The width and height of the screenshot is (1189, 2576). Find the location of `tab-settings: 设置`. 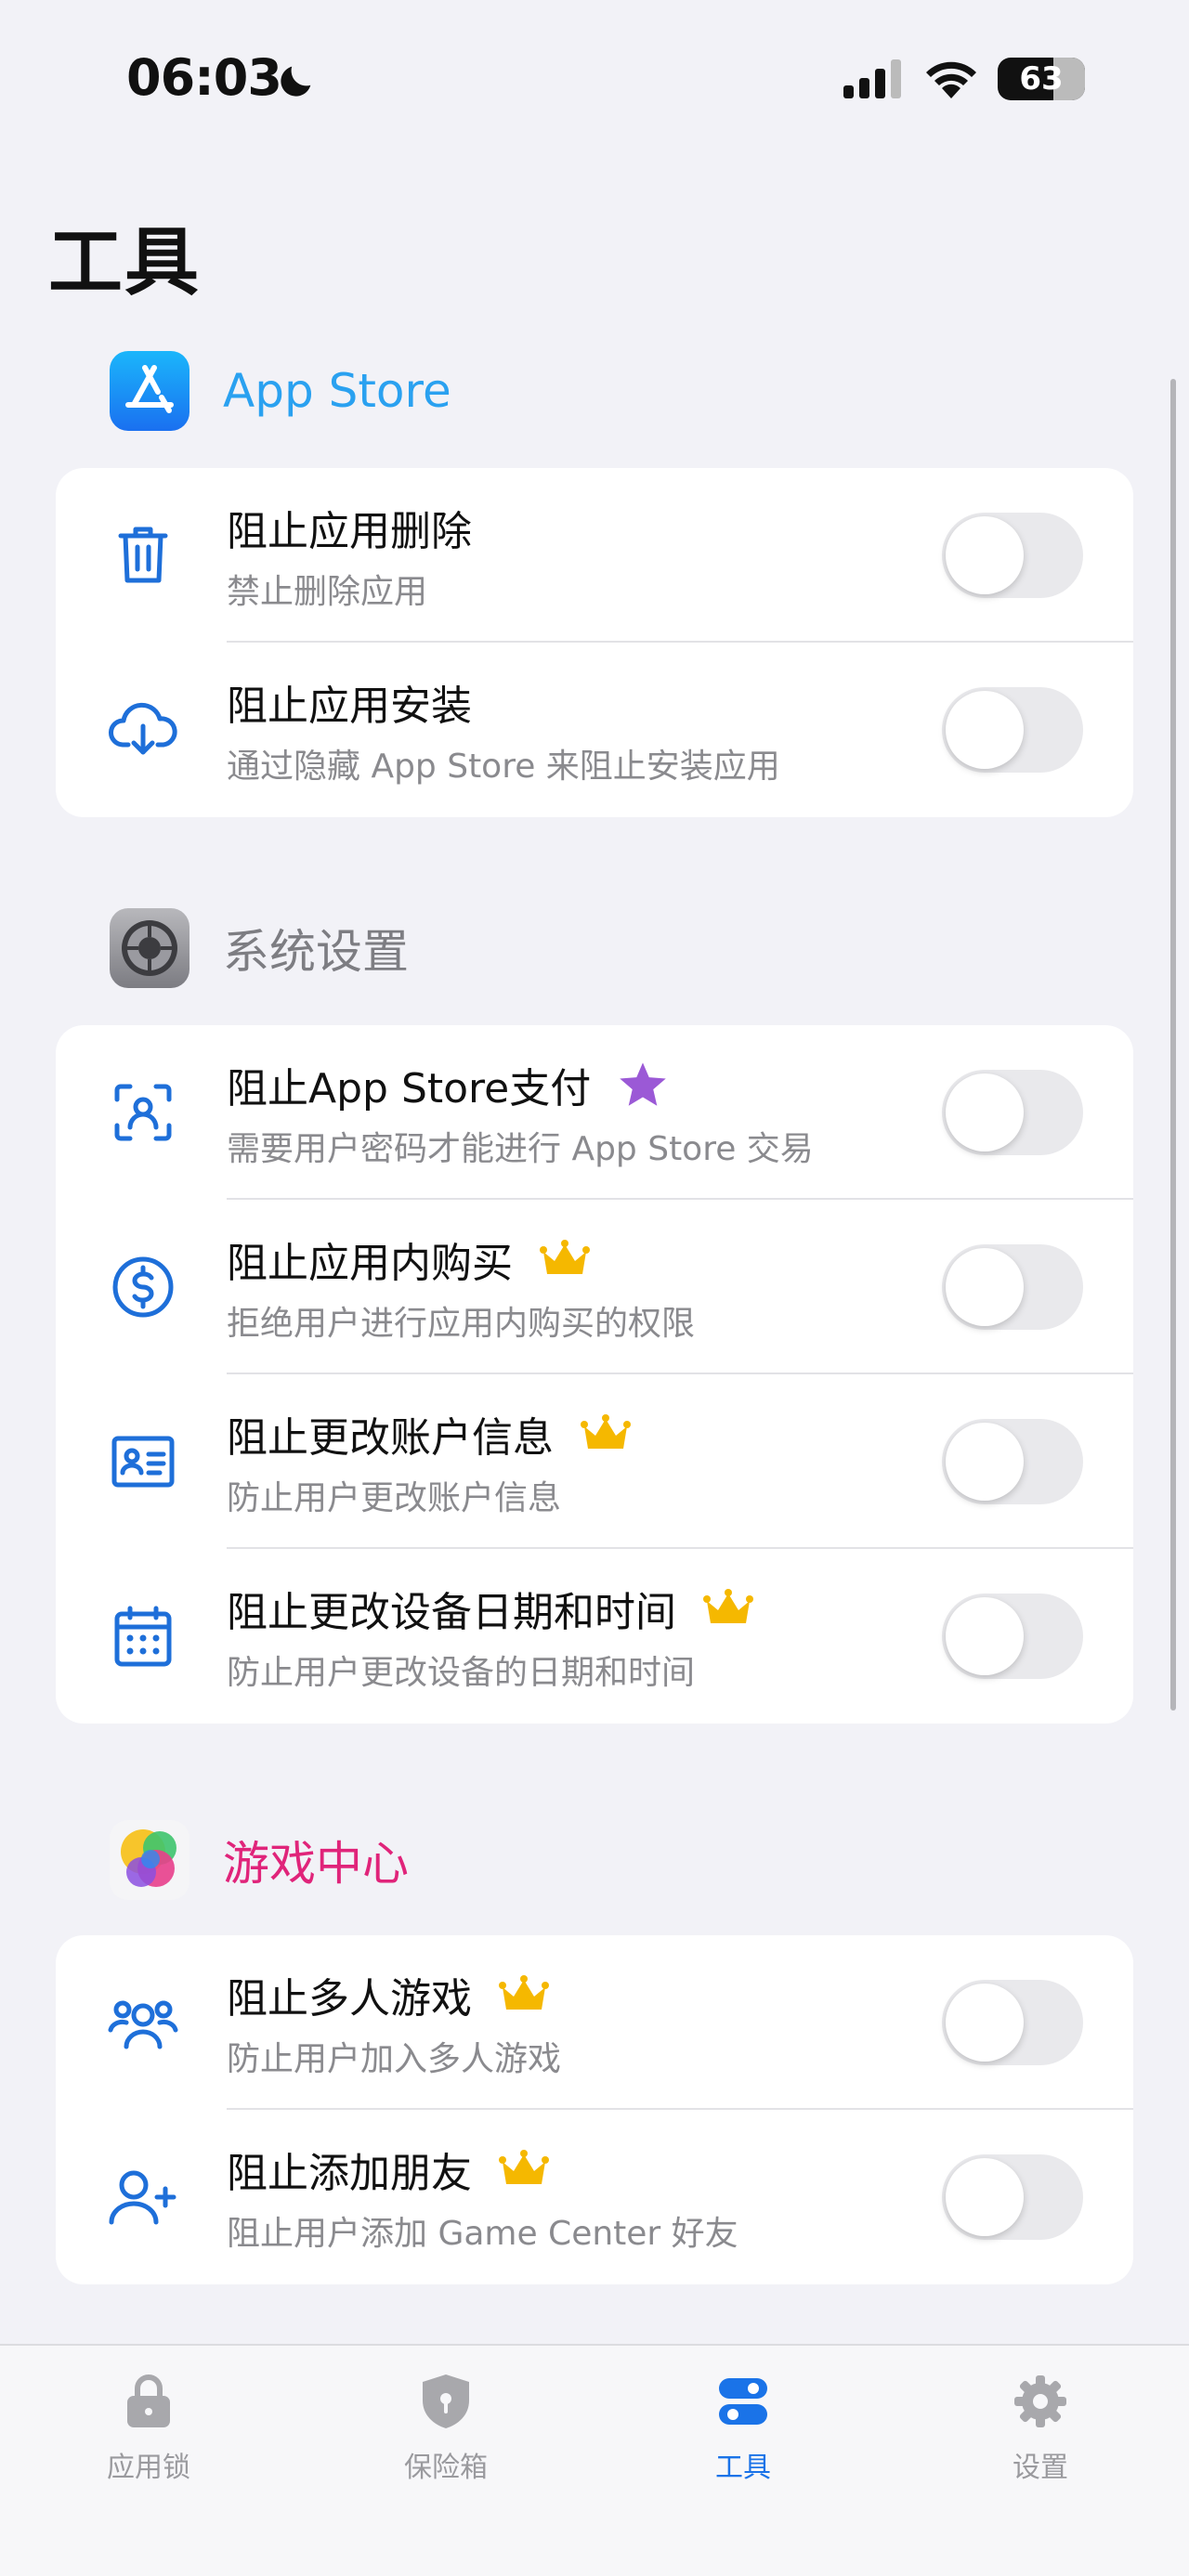

tab-settings: 设置 is located at coordinates (1040, 2428).